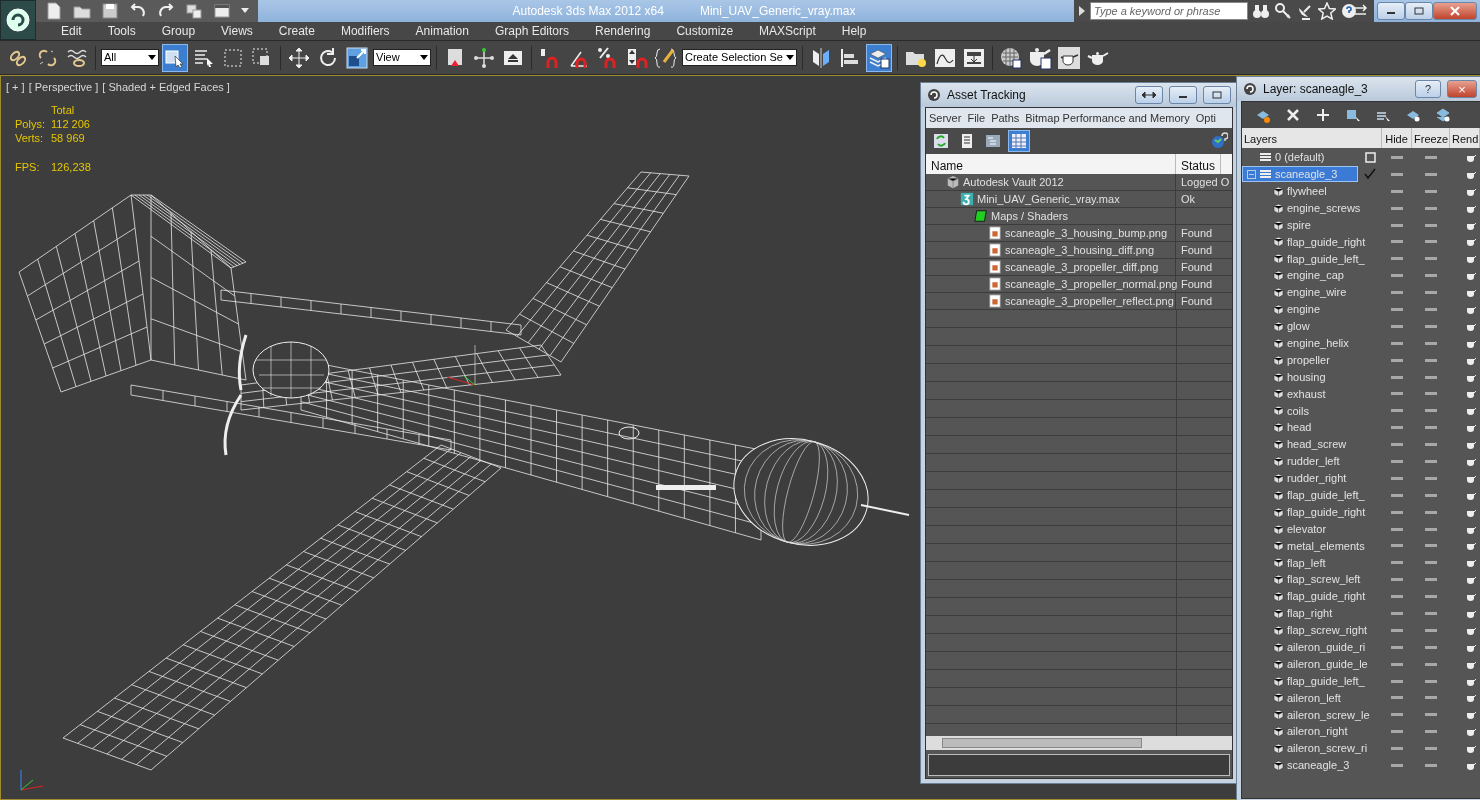 The width and height of the screenshot is (1480, 800). I want to click on minimize-button, so click(1391, 11).